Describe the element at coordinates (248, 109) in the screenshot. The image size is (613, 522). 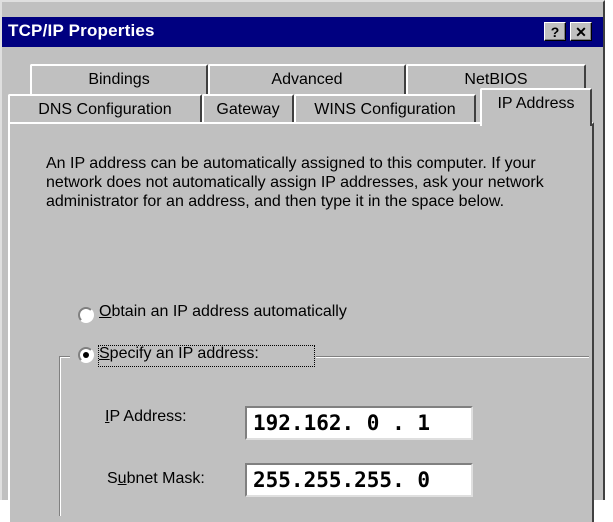
I see `tab-gateway: Gateway` at that location.